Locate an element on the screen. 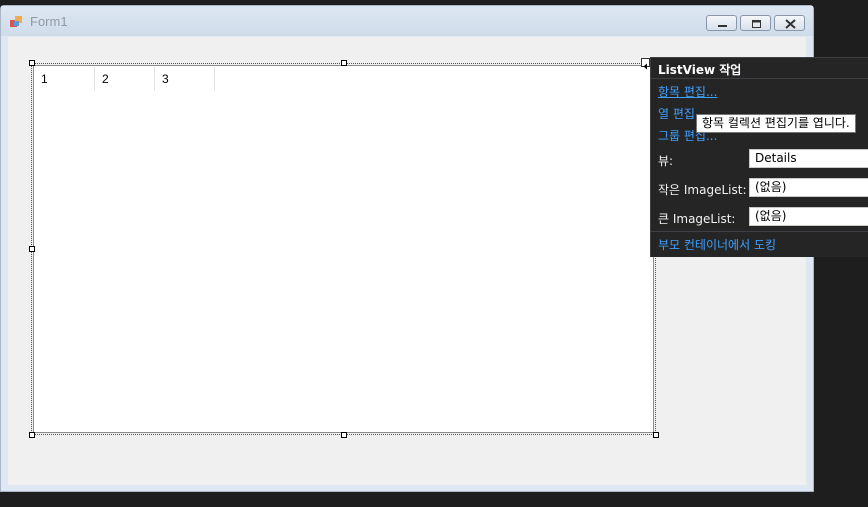 Image resolution: width=868 pixels, height=507 pixels. close-icon is located at coordinates (790, 24).